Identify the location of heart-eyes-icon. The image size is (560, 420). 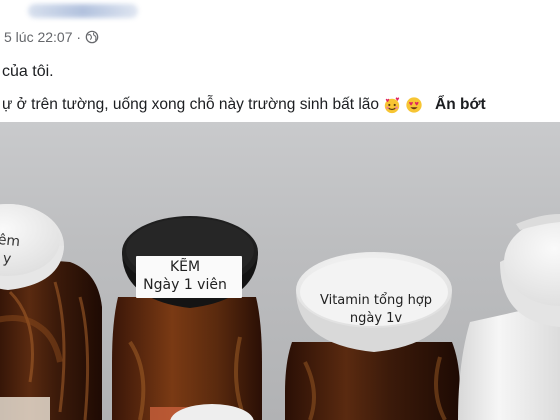
(414, 105).